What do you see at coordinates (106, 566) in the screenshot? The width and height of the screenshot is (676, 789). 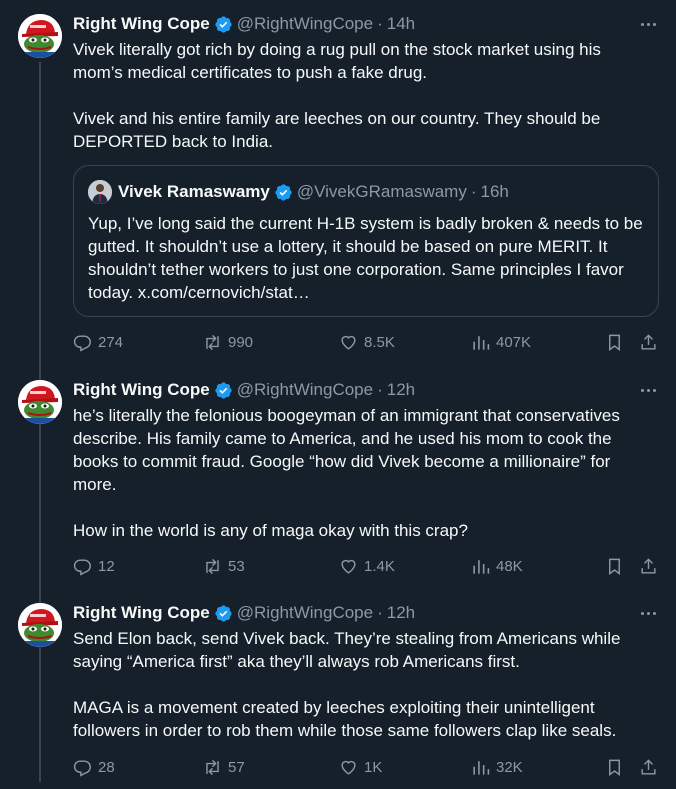 I see `reply-count: 12` at bounding box center [106, 566].